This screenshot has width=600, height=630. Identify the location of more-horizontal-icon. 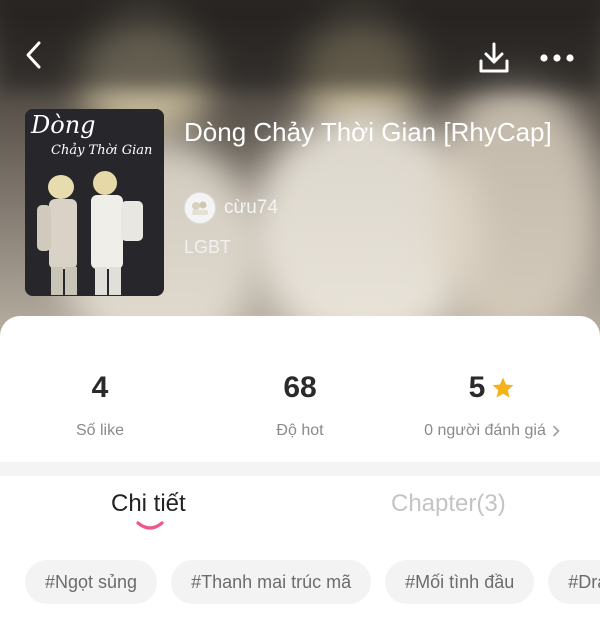
(557, 58).